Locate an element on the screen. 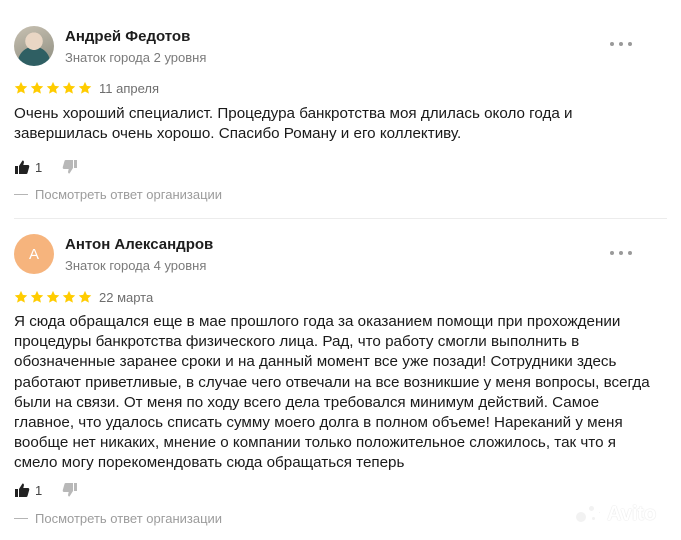  thumbs-down-icon is located at coordinates (70, 490).